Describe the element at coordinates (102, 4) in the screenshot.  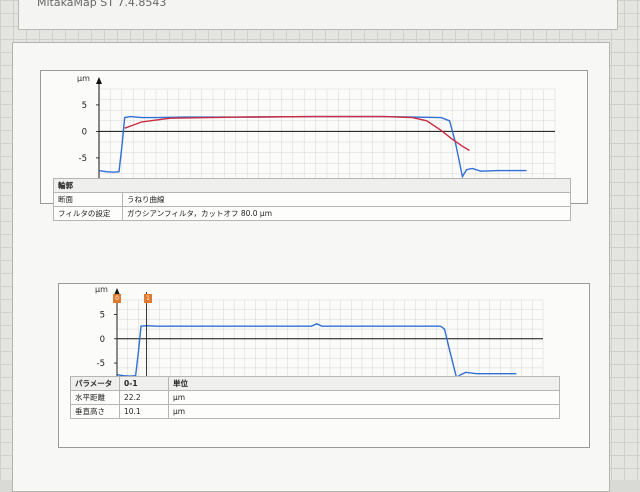
I see `app-title: MitakaMap ST 7.4.8543` at that location.